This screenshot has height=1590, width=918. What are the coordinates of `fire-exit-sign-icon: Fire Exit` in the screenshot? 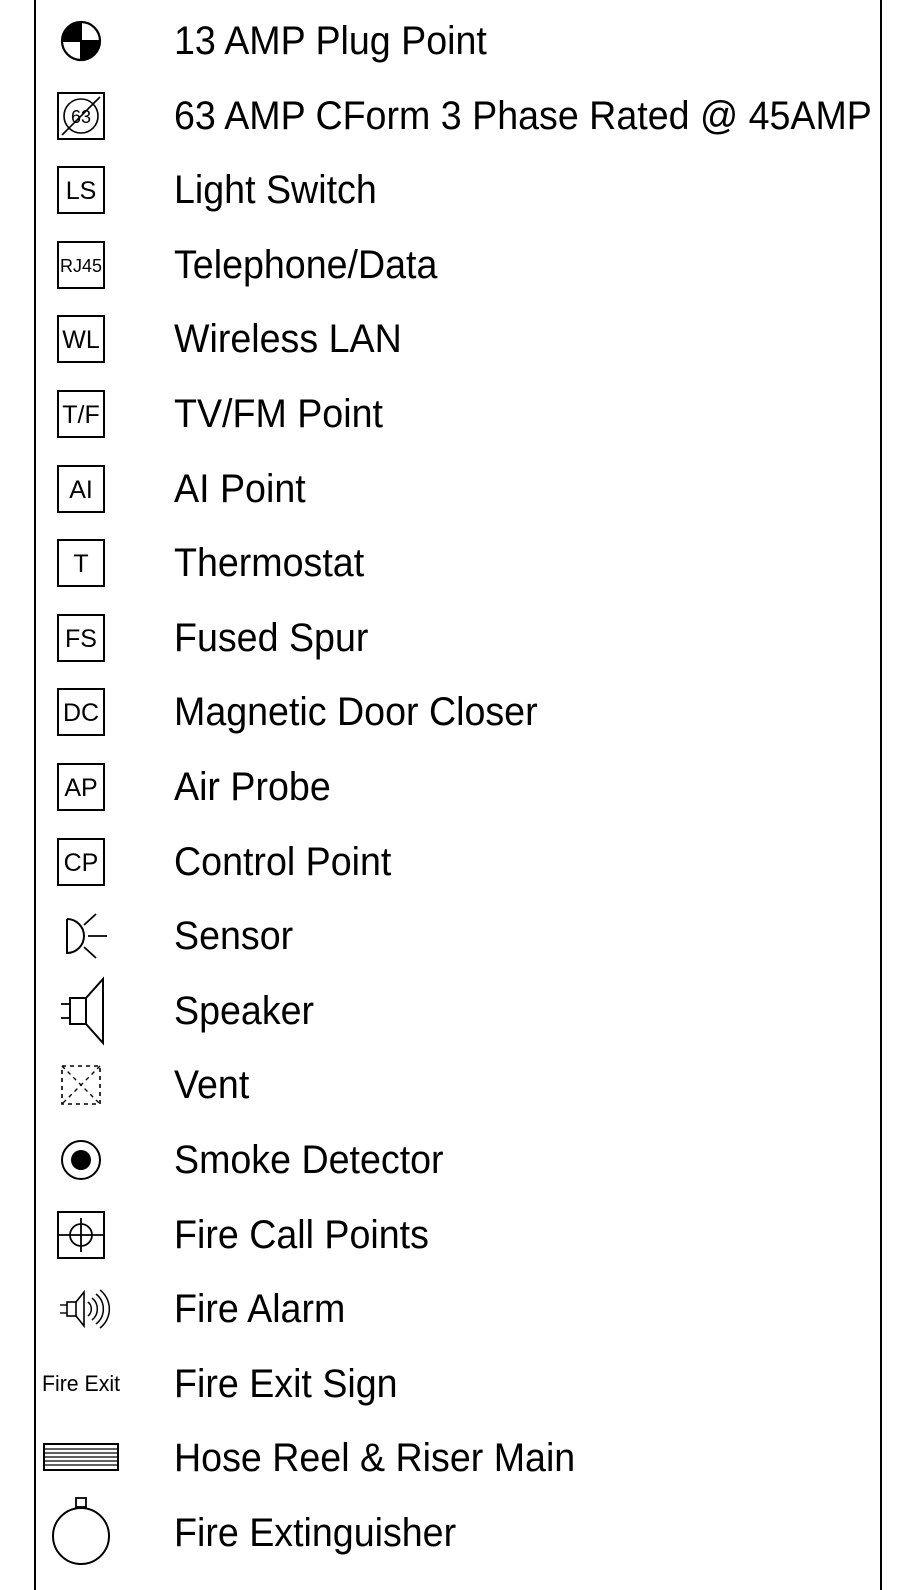 It's located at (81, 1384).